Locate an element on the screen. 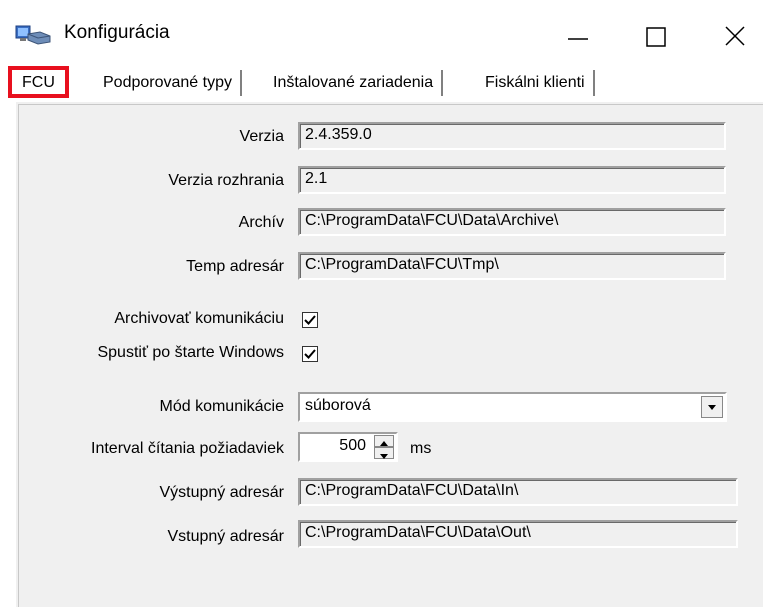  spin-down-icon is located at coordinates (384, 456).